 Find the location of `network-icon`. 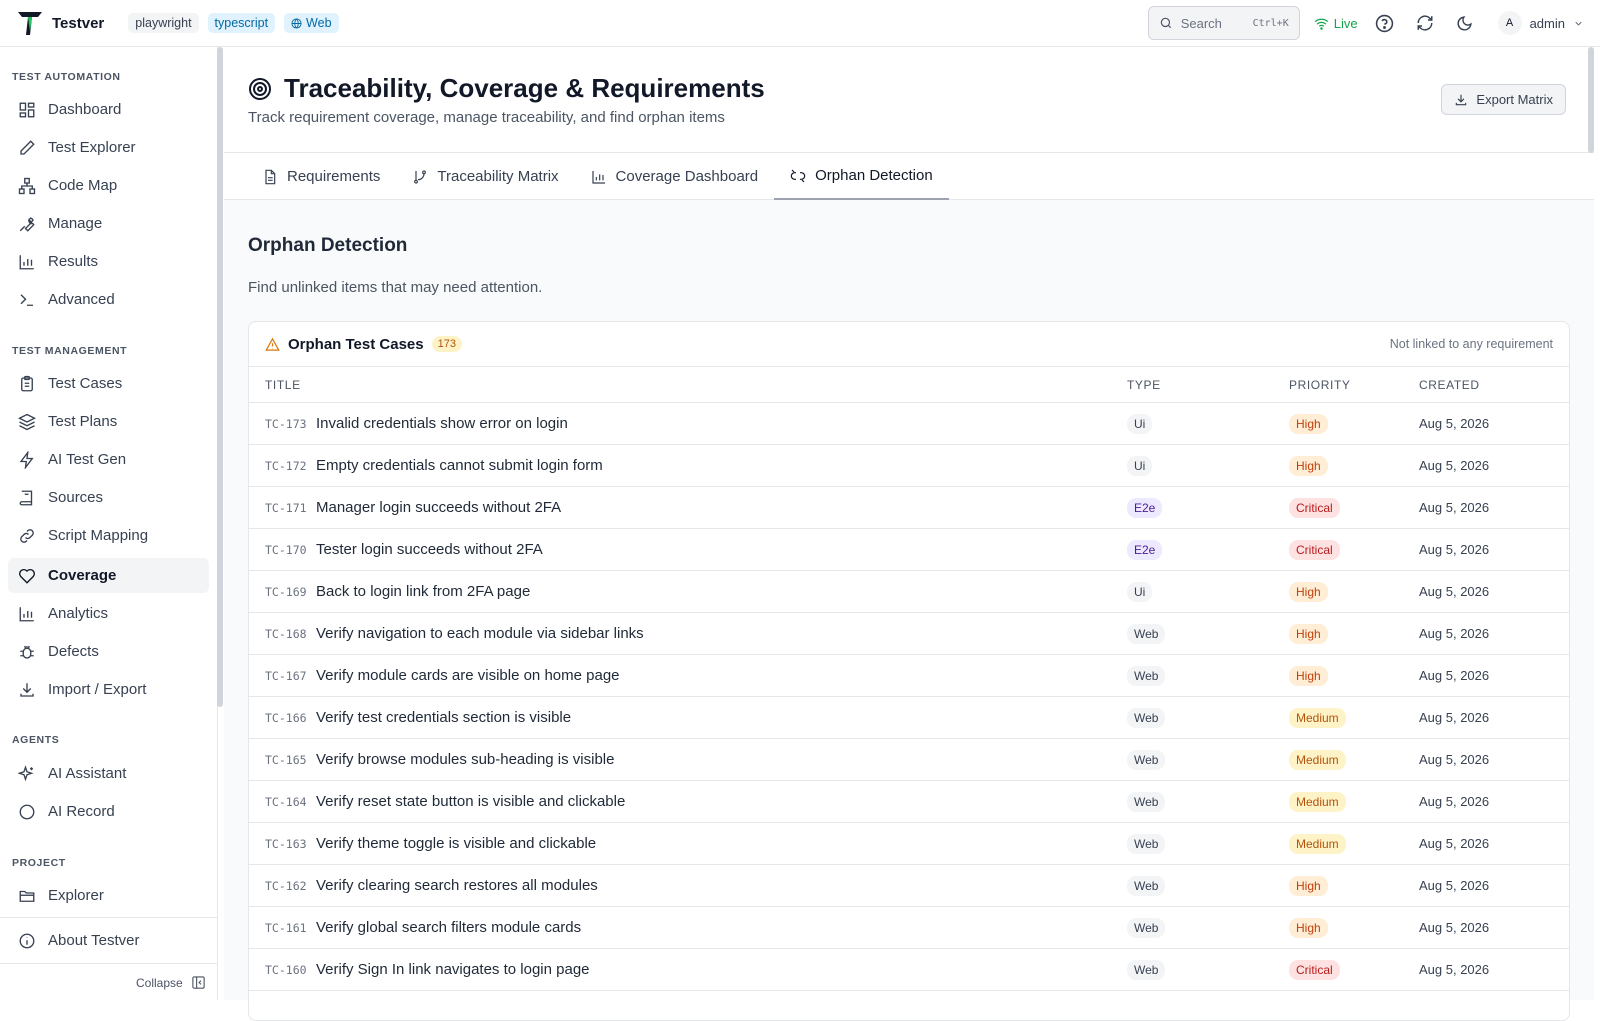

network-icon is located at coordinates (27, 185).